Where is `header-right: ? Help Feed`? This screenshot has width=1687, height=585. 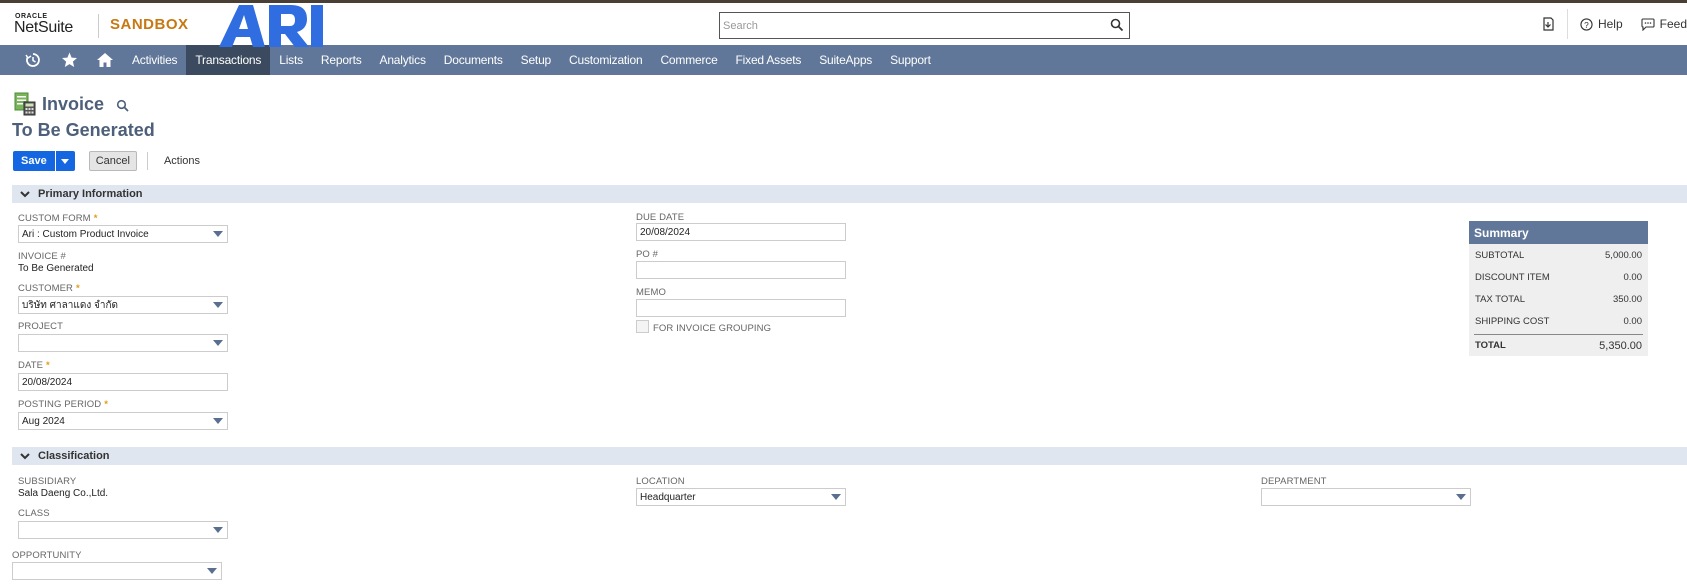 header-right: ? Help Feed is located at coordinates (1614, 24).